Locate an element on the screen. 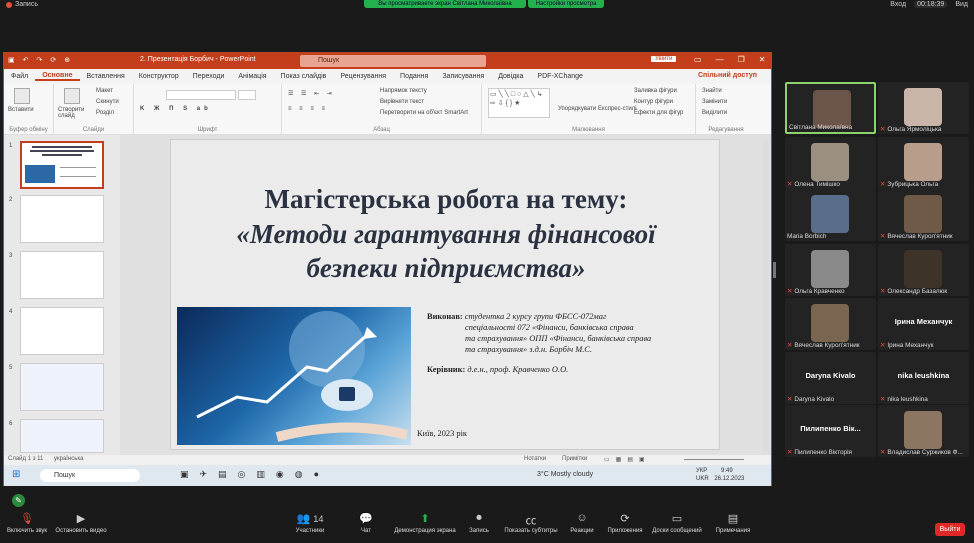  slide-number: 1 is located at coordinates (11, 146).